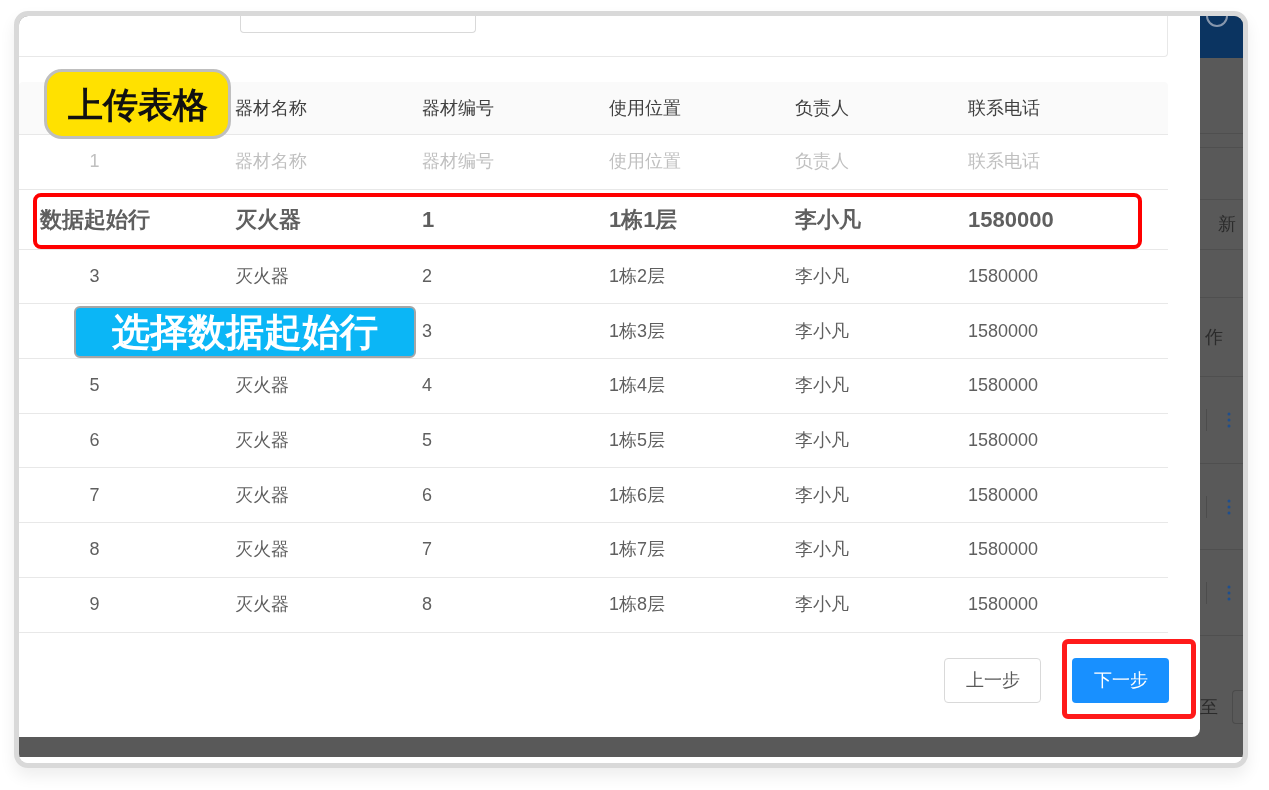 This screenshot has width=1269, height=790. Describe the element at coordinates (637, 604) in the screenshot. I see `table-cell: 1栋8层` at that location.